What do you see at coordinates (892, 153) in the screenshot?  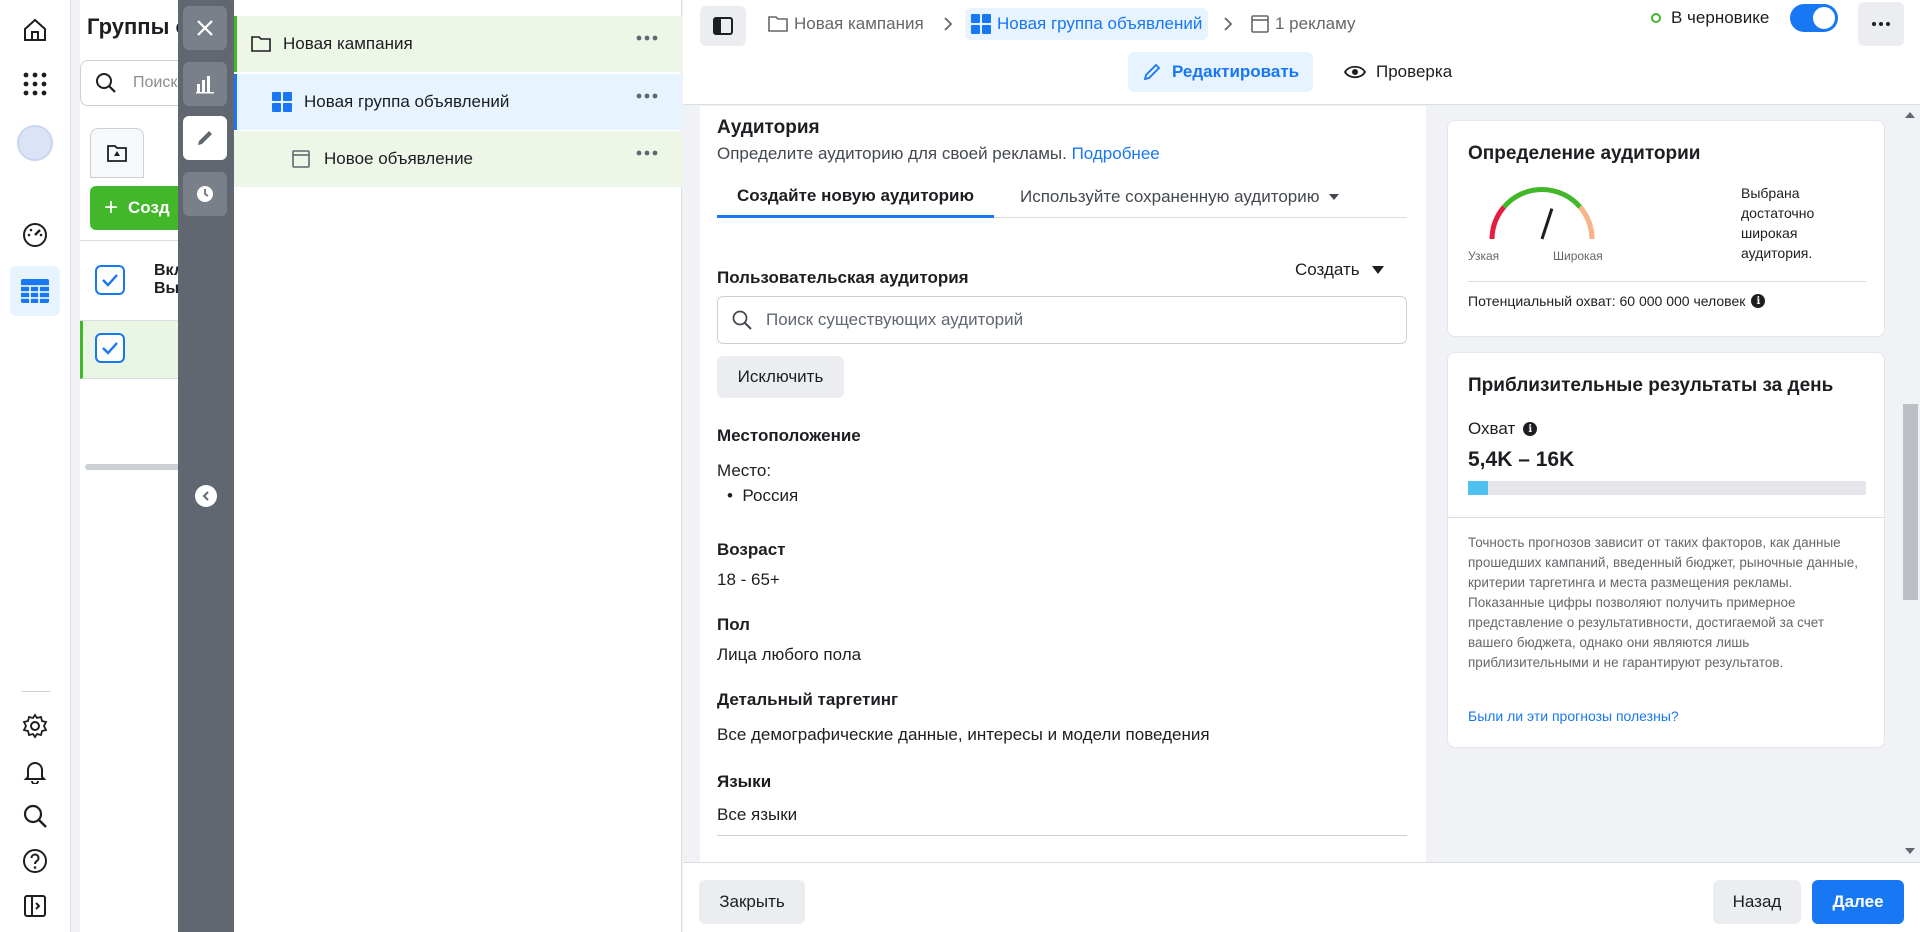 I see `subtitle-text: Определите аудиторию для своей рекламы.` at bounding box center [892, 153].